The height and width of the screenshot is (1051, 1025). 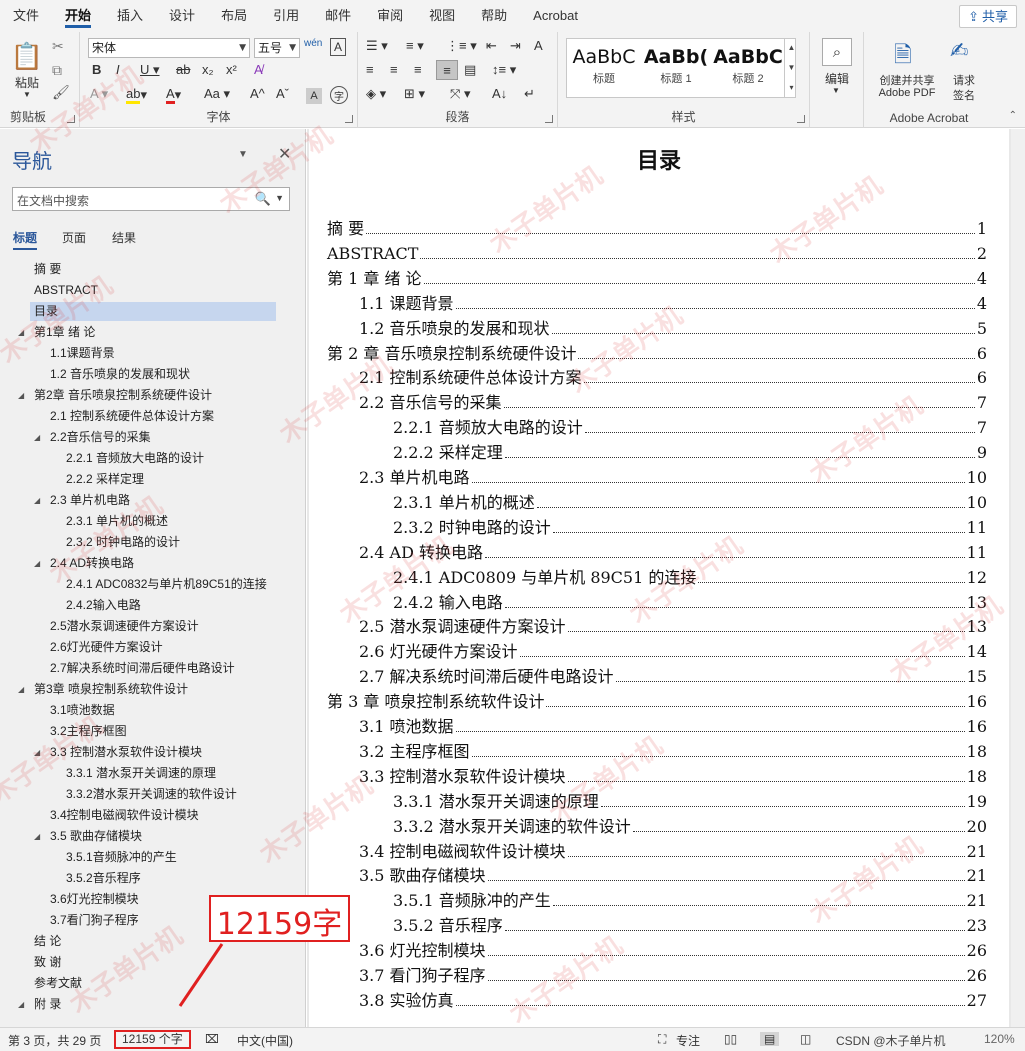 What do you see at coordinates (277, 48) in the screenshot?
I see `font-size-select: 五号 ▼` at bounding box center [277, 48].